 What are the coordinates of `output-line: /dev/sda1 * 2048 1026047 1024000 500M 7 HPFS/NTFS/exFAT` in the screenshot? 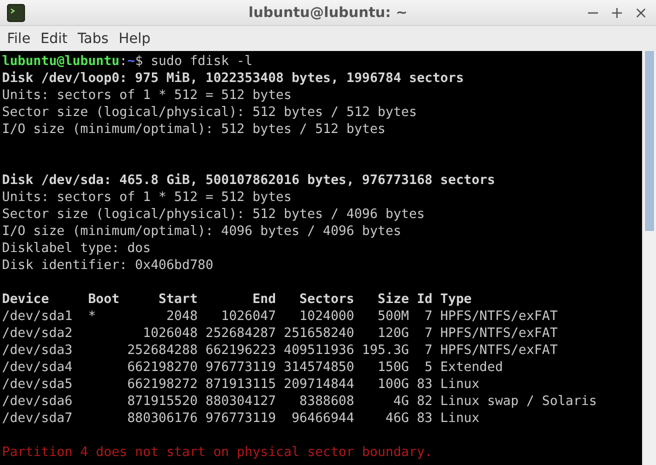 It's located at (280, 316).